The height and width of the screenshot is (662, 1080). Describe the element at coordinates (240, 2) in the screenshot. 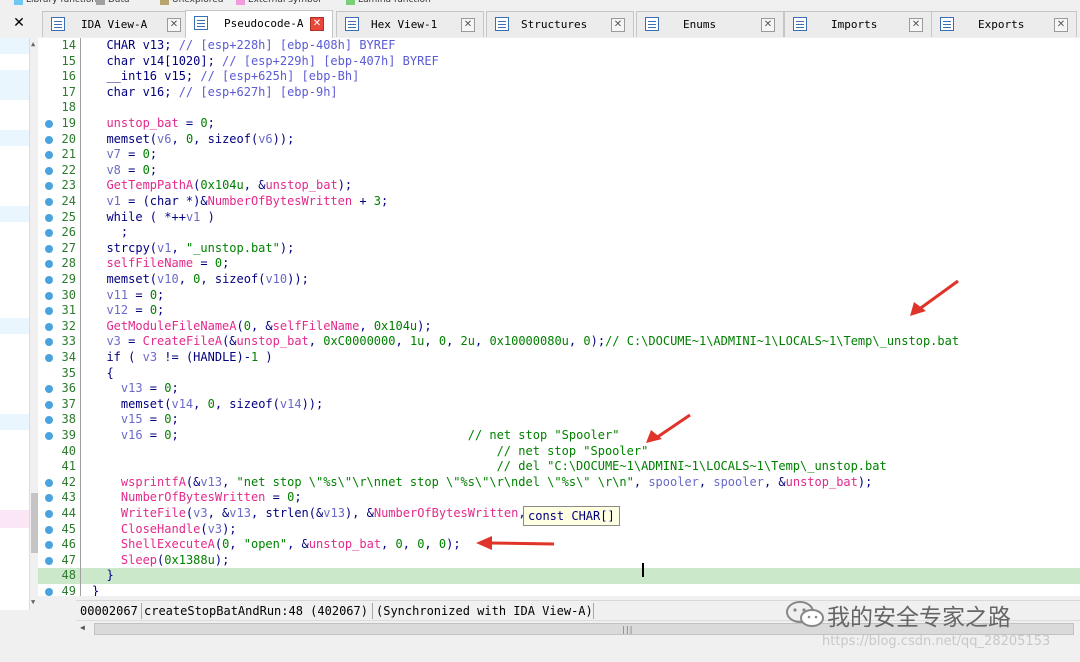

I see `legend-swatch` at that location.